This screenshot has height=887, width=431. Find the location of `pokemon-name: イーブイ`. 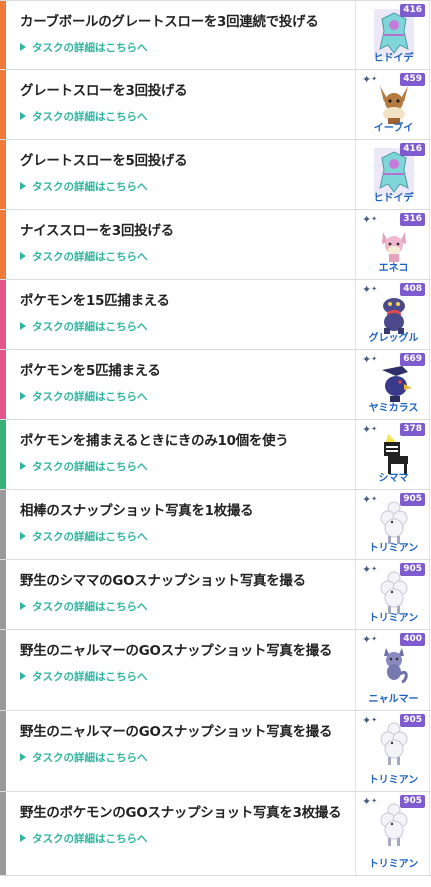

pokemon-name: イーブイ is located at coordinates (393, 128).